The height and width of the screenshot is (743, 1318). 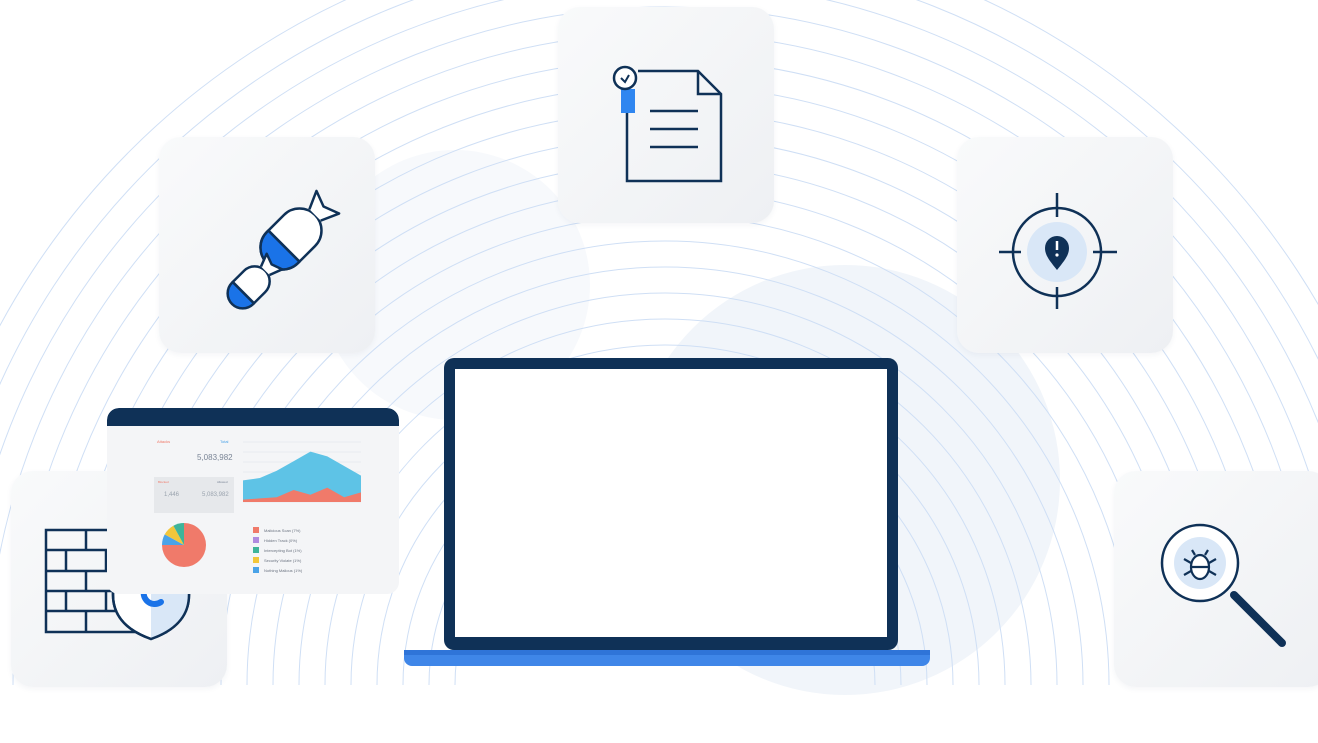 I want to click on bug-search-icon, so click(x=1223, y=585).